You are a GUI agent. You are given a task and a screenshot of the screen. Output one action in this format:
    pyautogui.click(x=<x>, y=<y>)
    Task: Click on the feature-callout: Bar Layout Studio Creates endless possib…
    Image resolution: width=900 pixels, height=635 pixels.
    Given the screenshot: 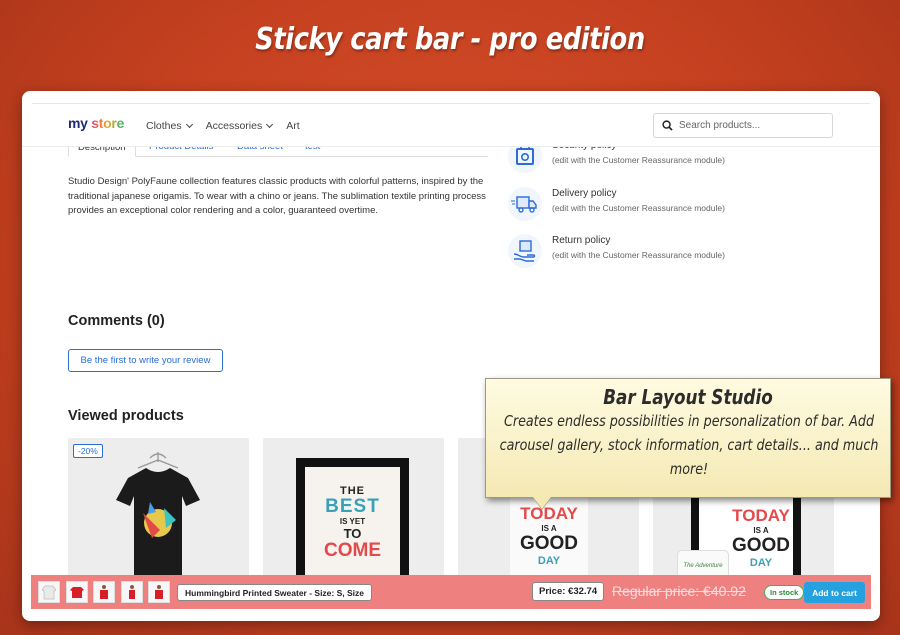 What is the action you would take?
    pyautogui.click(x=688, y=443)
    